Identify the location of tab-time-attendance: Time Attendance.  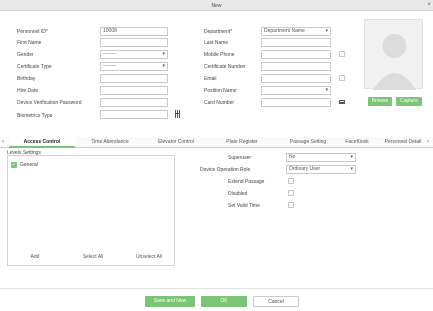
(110, 142).